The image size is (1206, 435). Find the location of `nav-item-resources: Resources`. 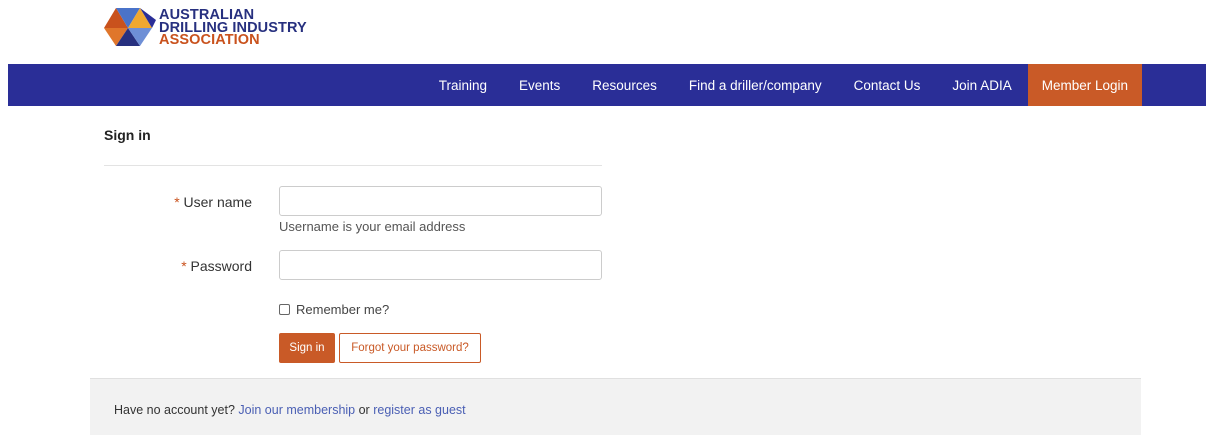

nav-item-resources: Resources is located at coordinates (624, 85).